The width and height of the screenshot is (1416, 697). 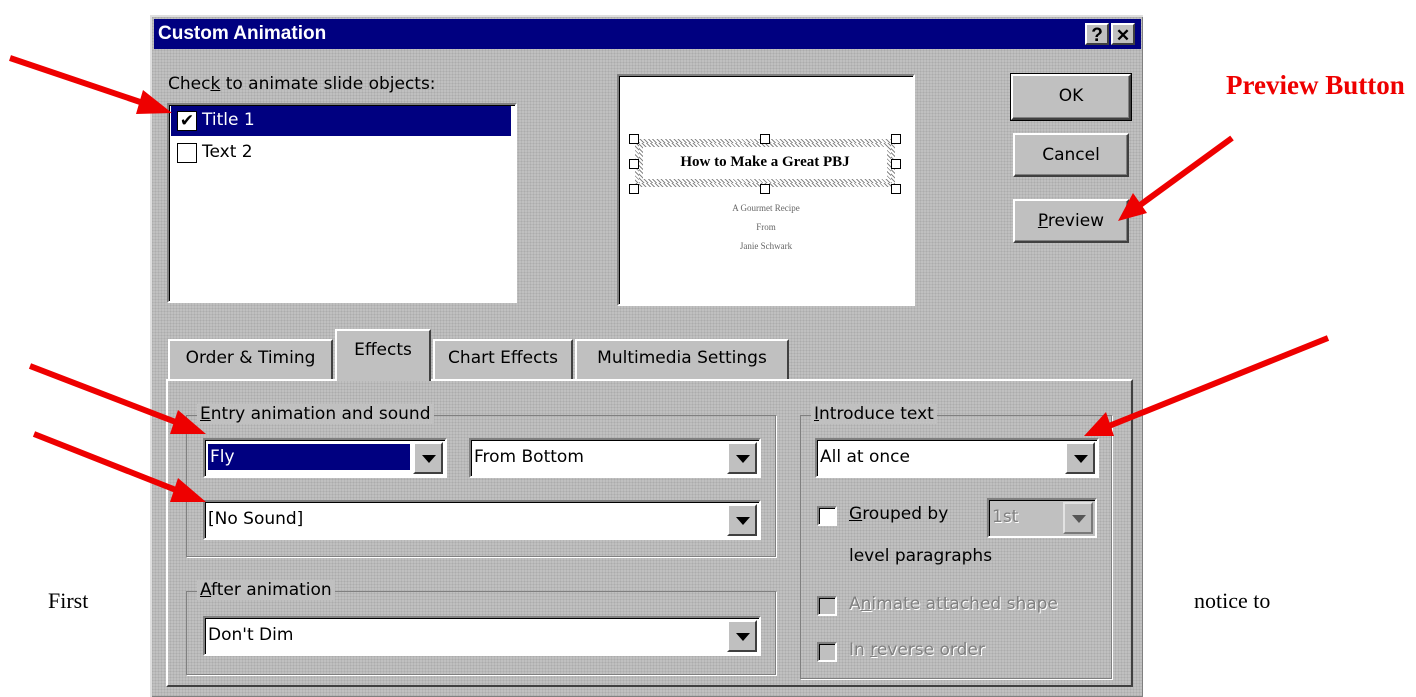 I want to click on title-bar: Custom Animation ? ✕, so click(x=647, y=34).